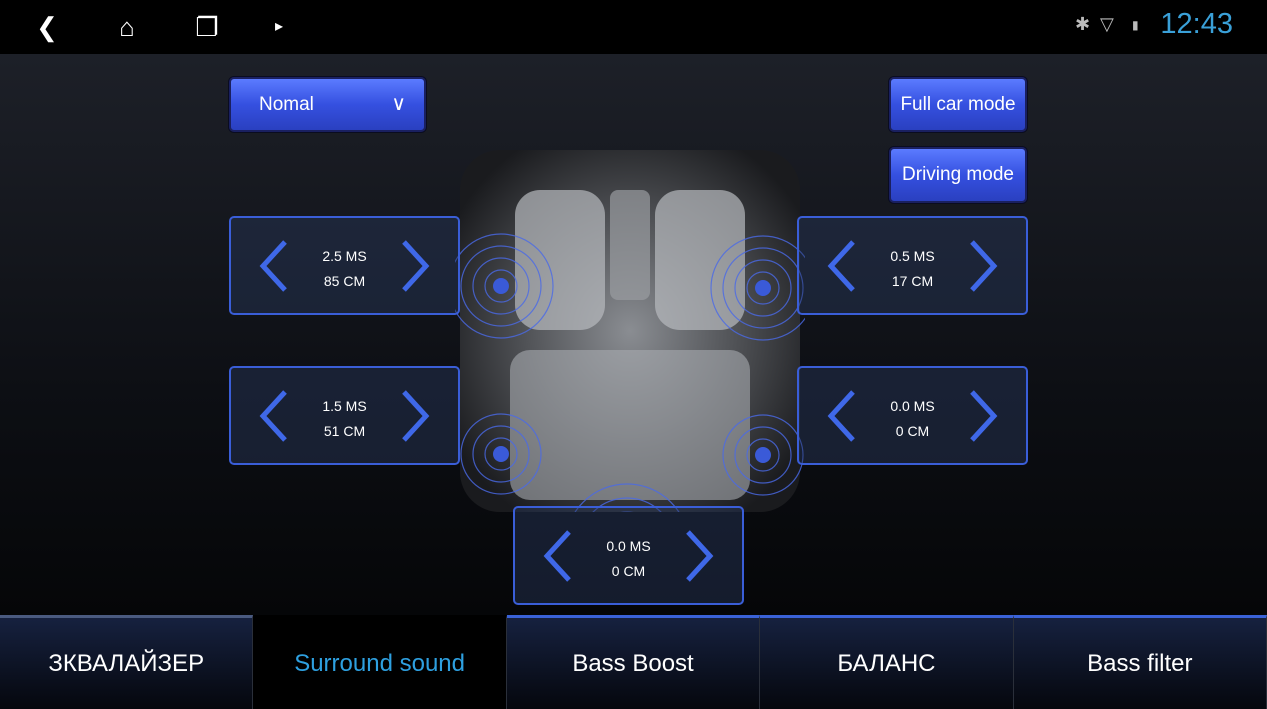 The image size is (1267, 709). What do you see at coordinates (633, 27) in the screenshot?
I see `status-bar: ❮ ⌂ ❐ ▸ ✱ ▽ ▮ 12:43` at bounding box center [633, 27].